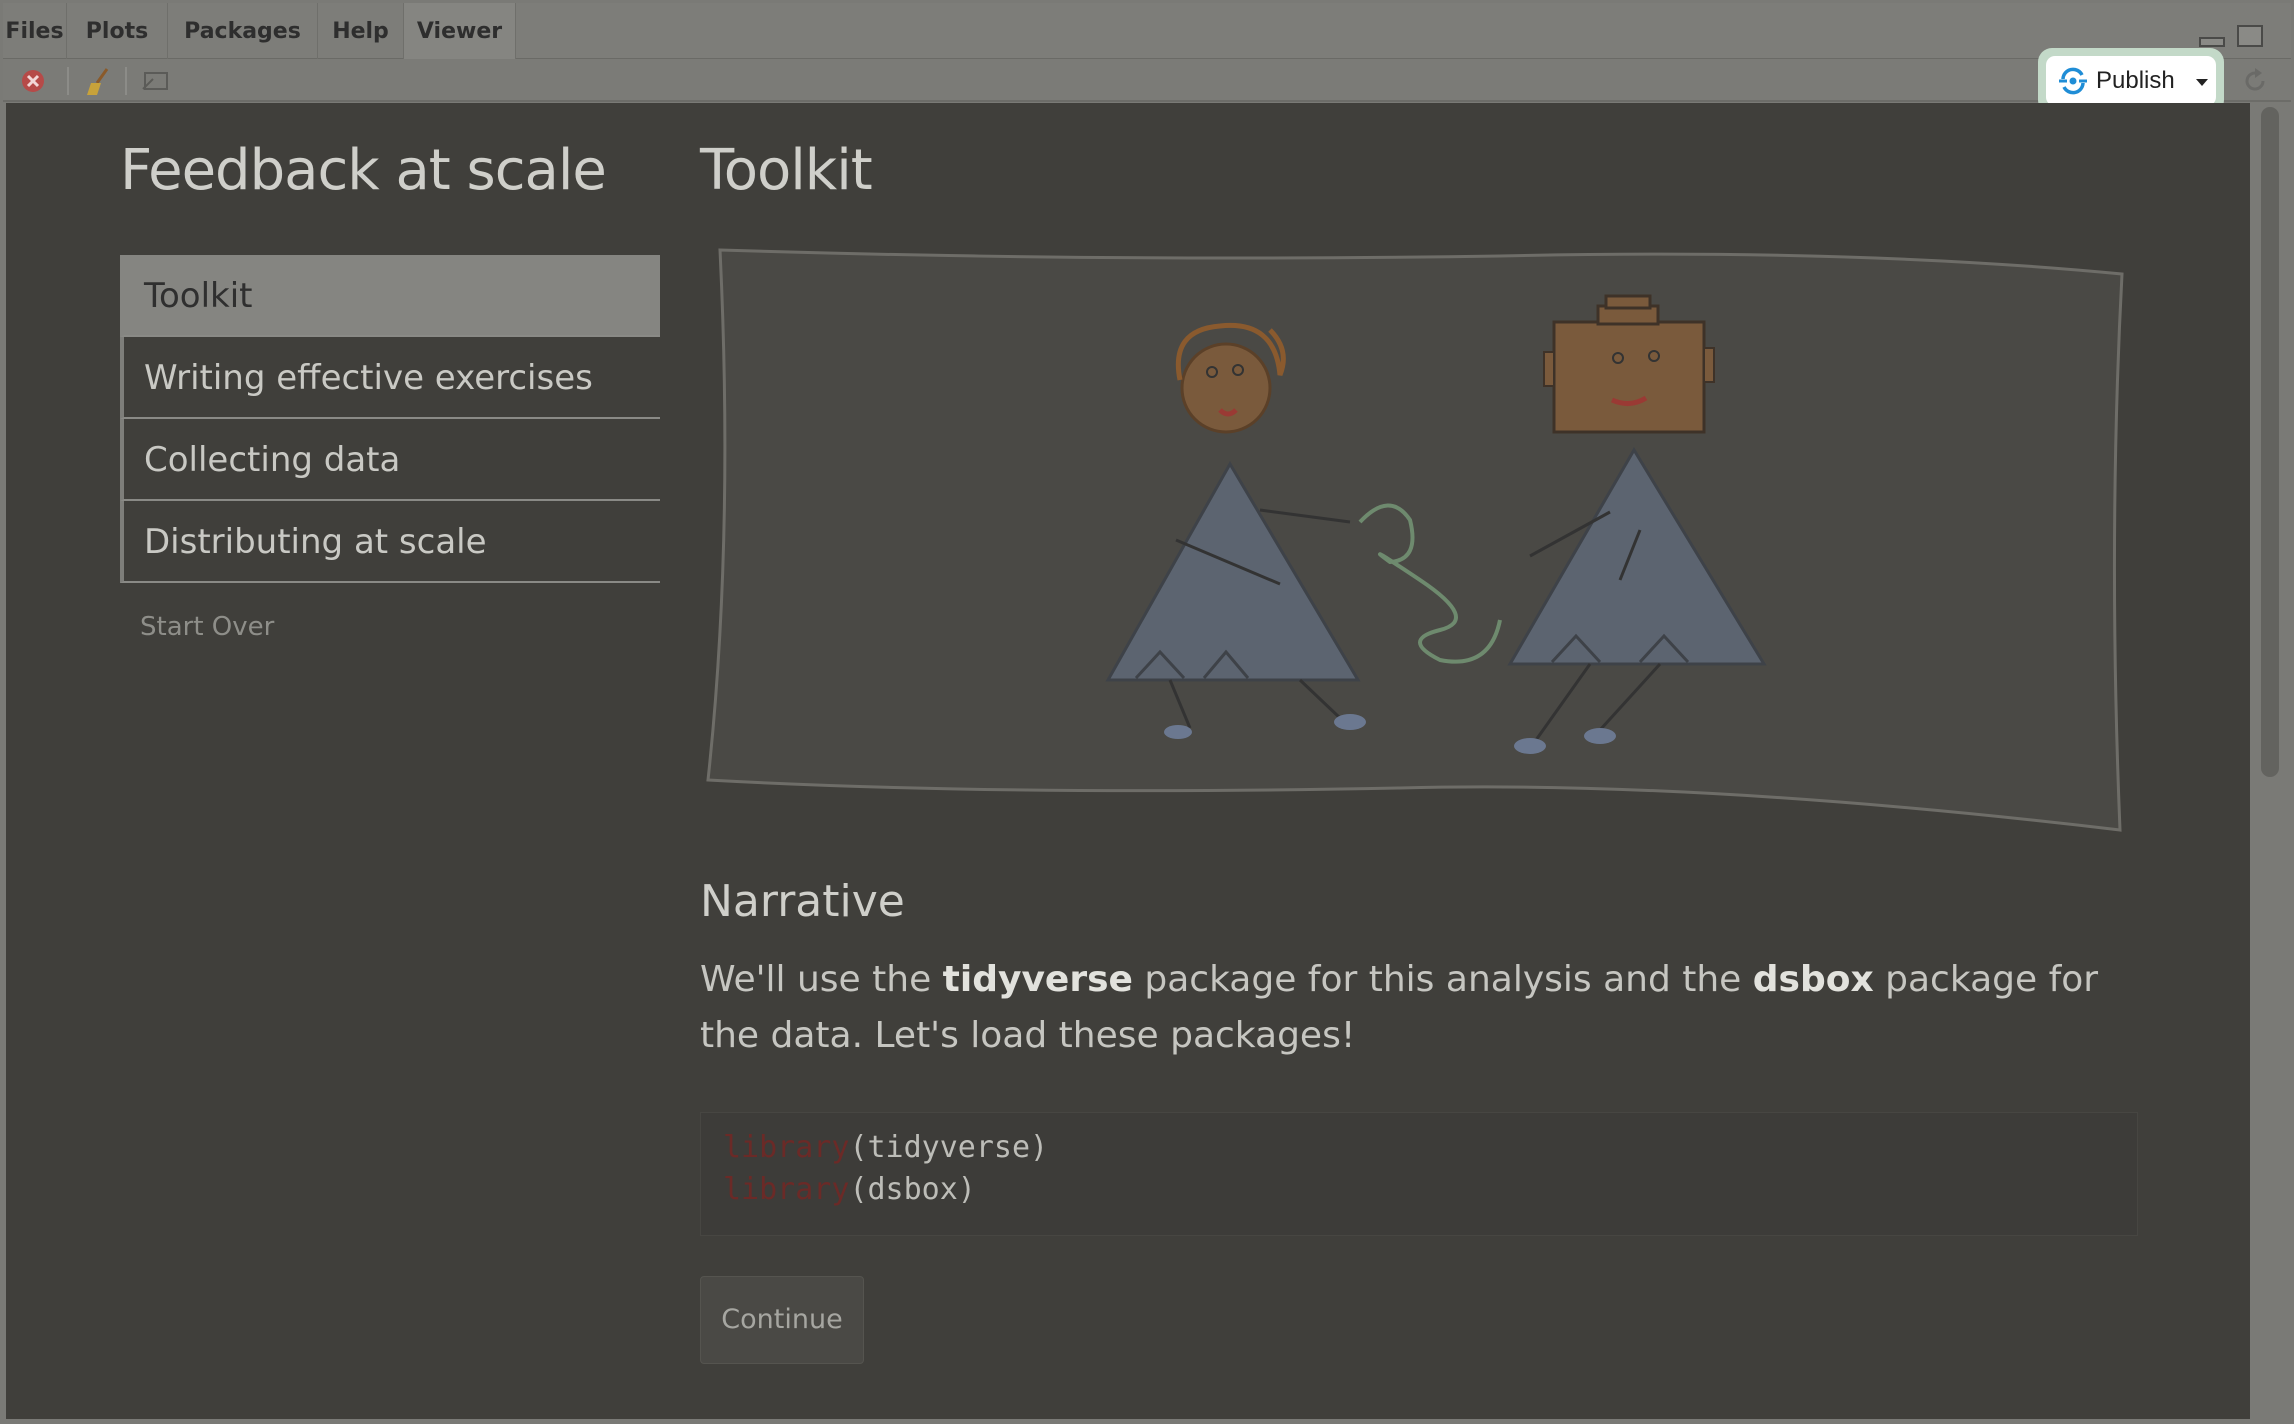  I want to click on nav-item-distributing-at-scale: Distributing at scale, so click(390, 542).